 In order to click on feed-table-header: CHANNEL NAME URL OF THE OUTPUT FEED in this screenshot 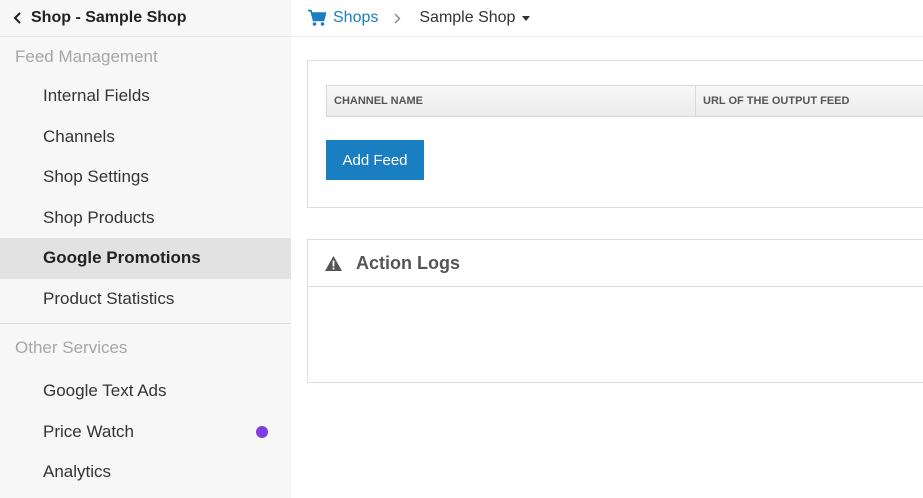, I will do `click(624, 101)`.